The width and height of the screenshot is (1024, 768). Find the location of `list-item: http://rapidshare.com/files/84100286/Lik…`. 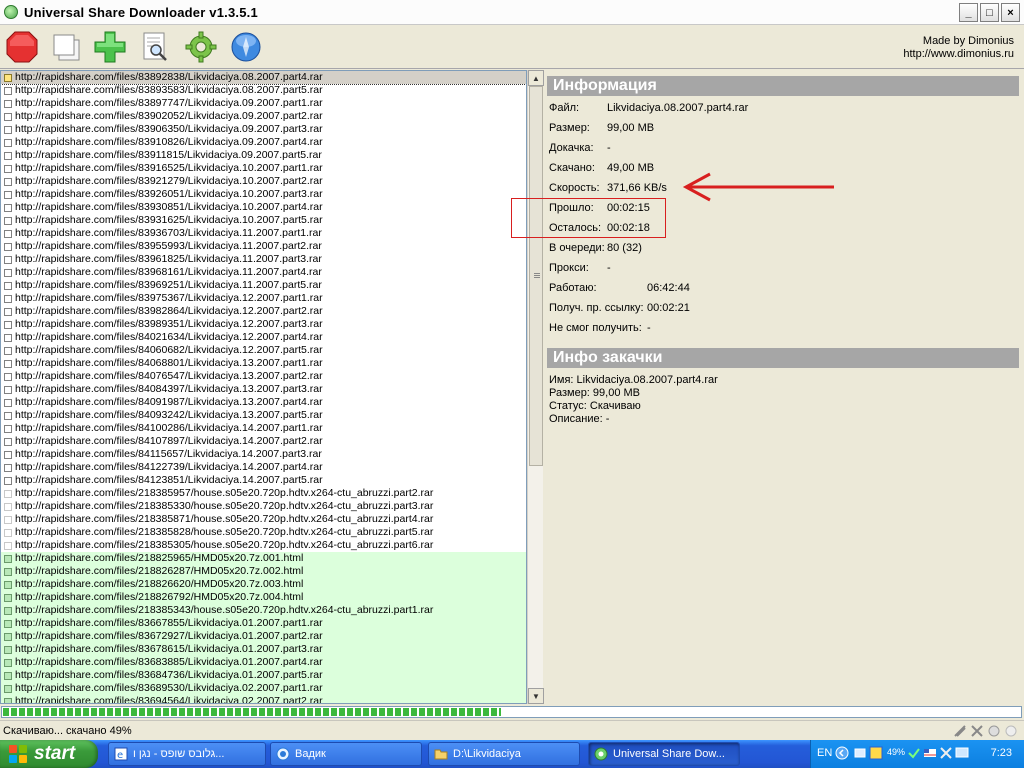

list-item: http://rapidshare.com/files/84100286/Lik… is located at coordinates (263, 428).